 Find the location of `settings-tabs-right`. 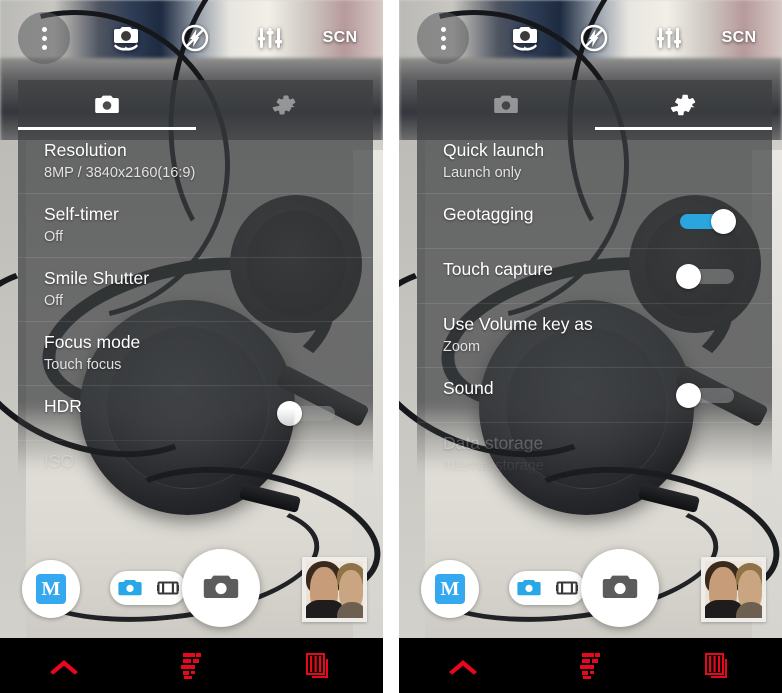

settings-tabs-right is located at coordinates (594, 105).